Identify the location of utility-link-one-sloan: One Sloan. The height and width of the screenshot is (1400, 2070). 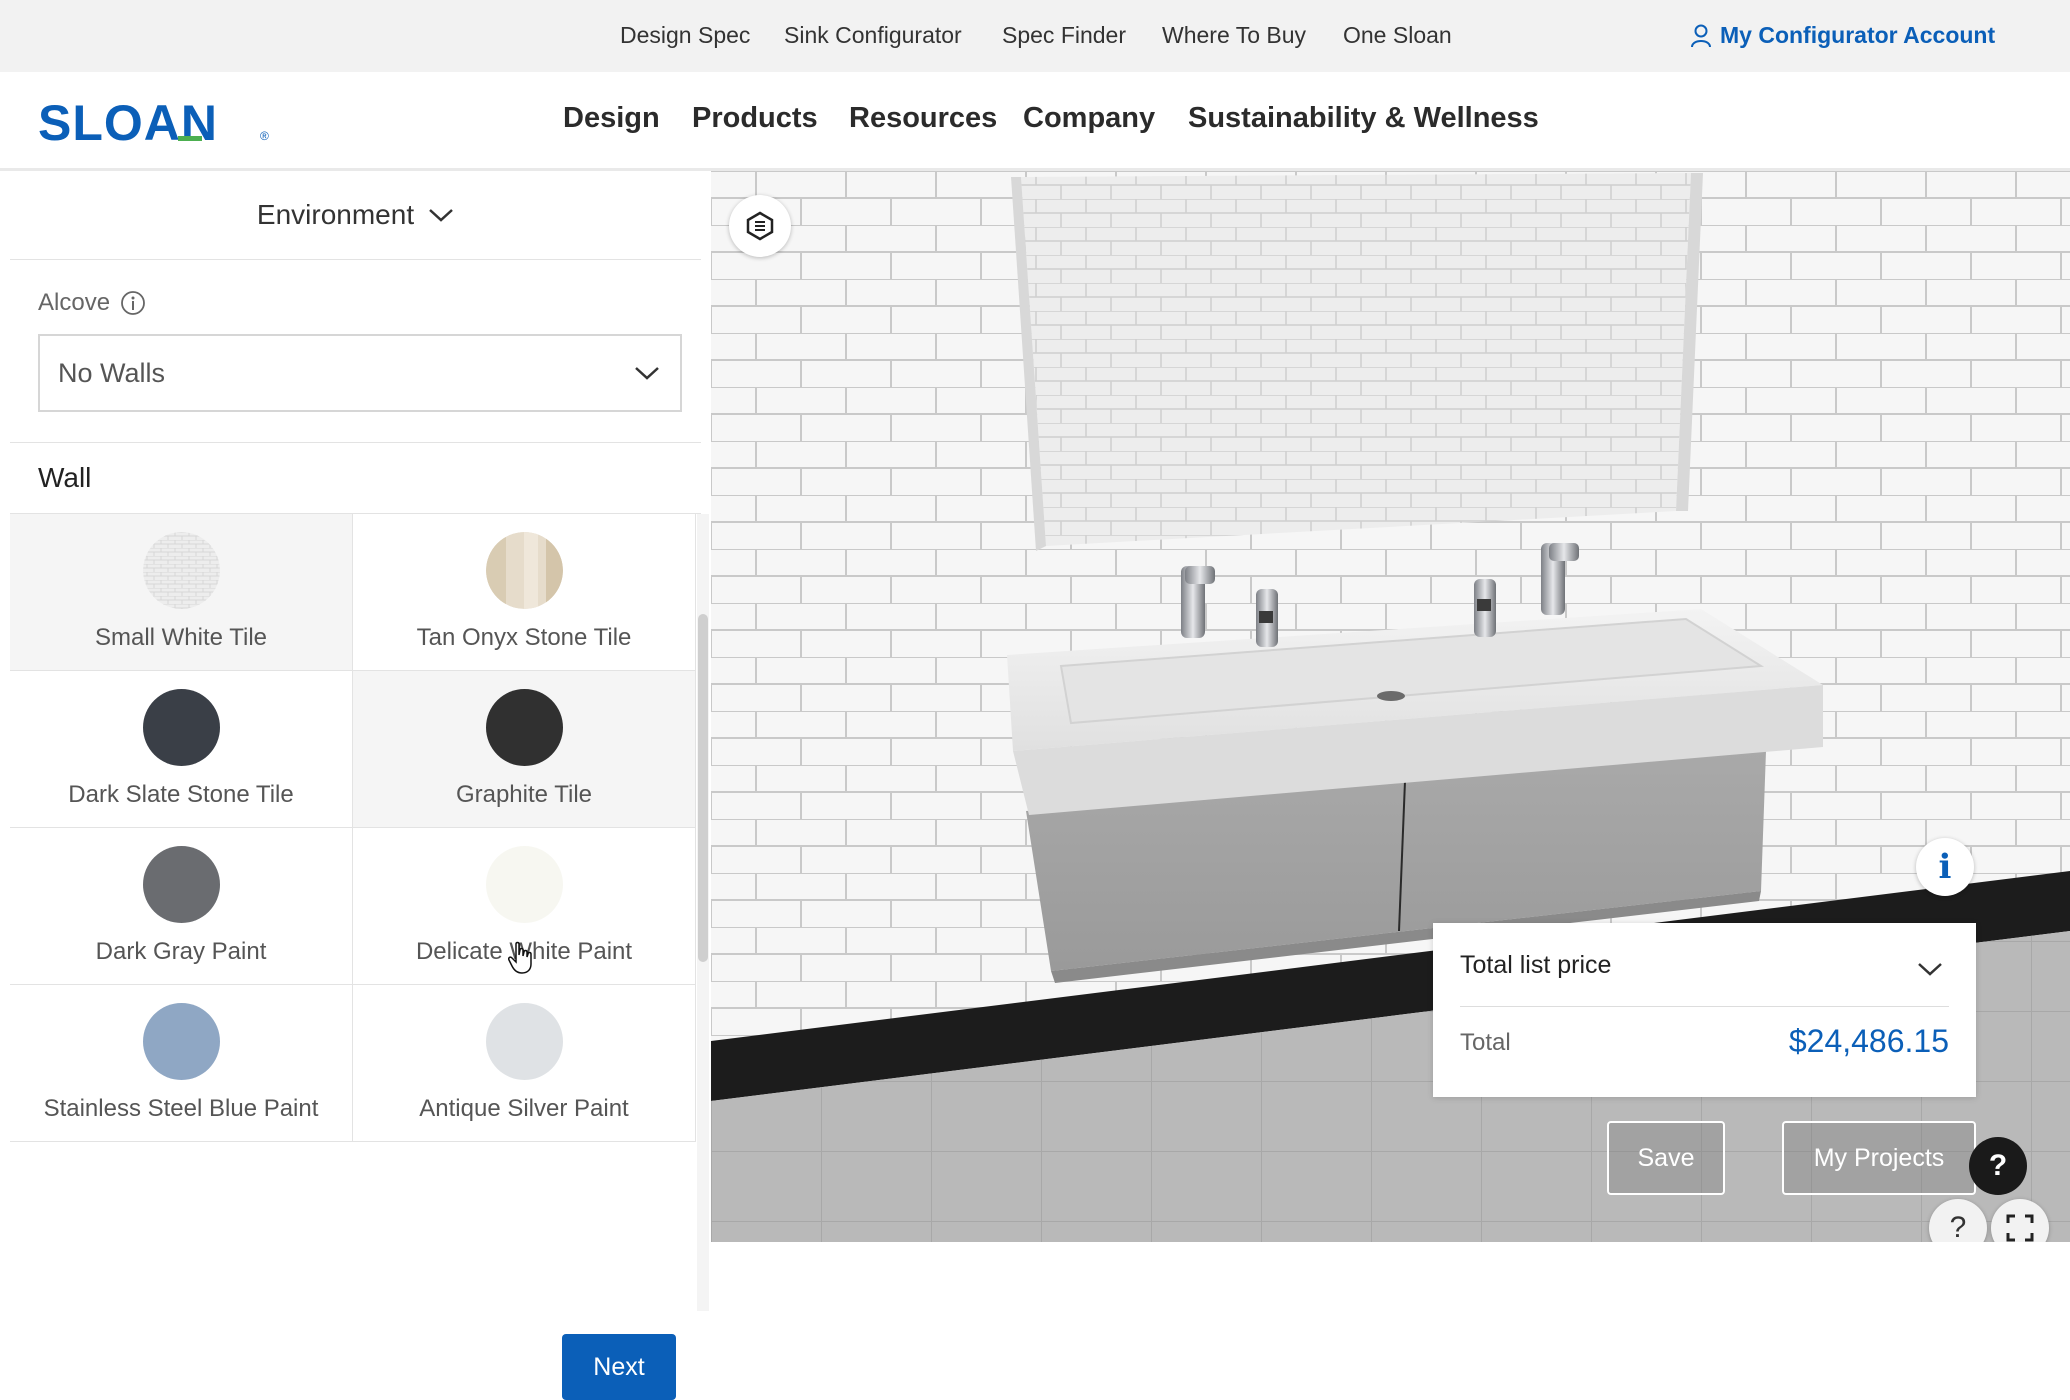
(1397, 35).